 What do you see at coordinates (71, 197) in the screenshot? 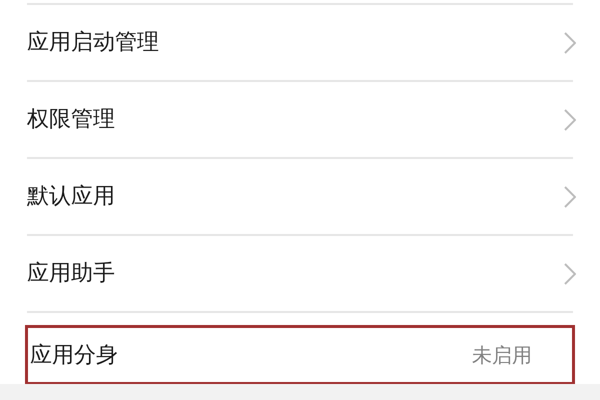
I see `setting-label: 默认应用` at bounding box center [71, 197].